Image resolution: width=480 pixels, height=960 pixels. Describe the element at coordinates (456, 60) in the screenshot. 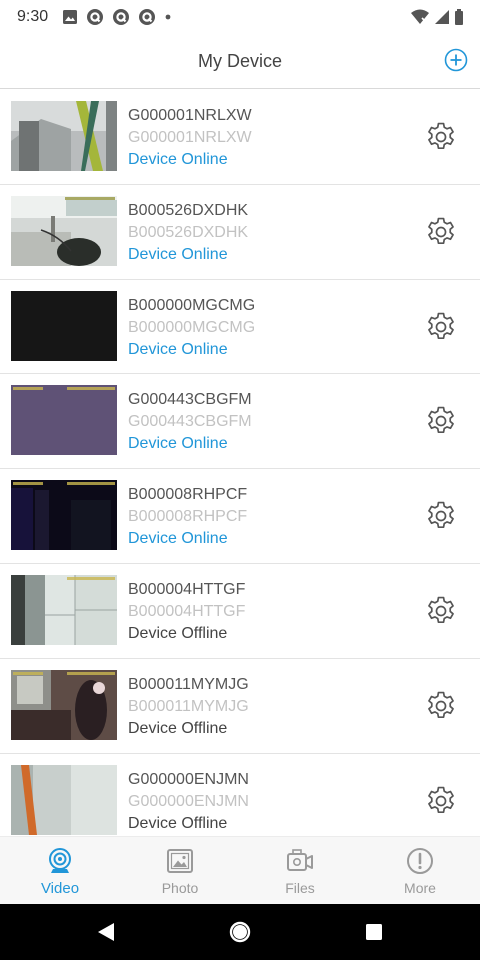

I see `add-device-button` at that location.